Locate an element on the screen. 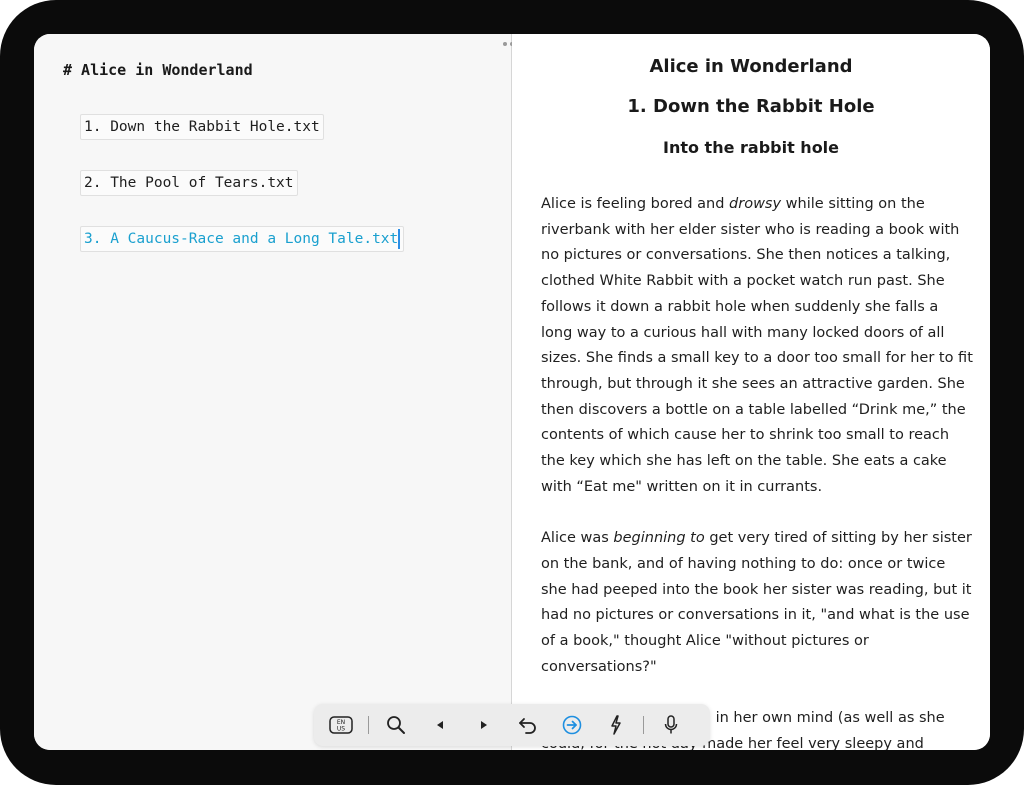  text-cursor is located at coordinates (399, 239).